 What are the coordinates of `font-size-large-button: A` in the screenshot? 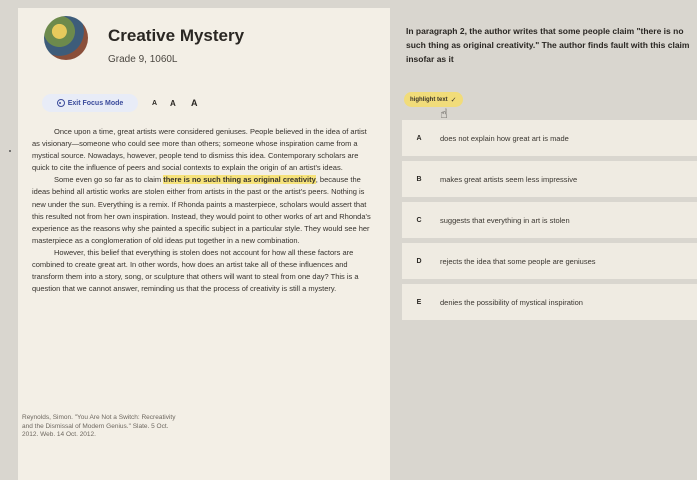 It's located at (194, 103).